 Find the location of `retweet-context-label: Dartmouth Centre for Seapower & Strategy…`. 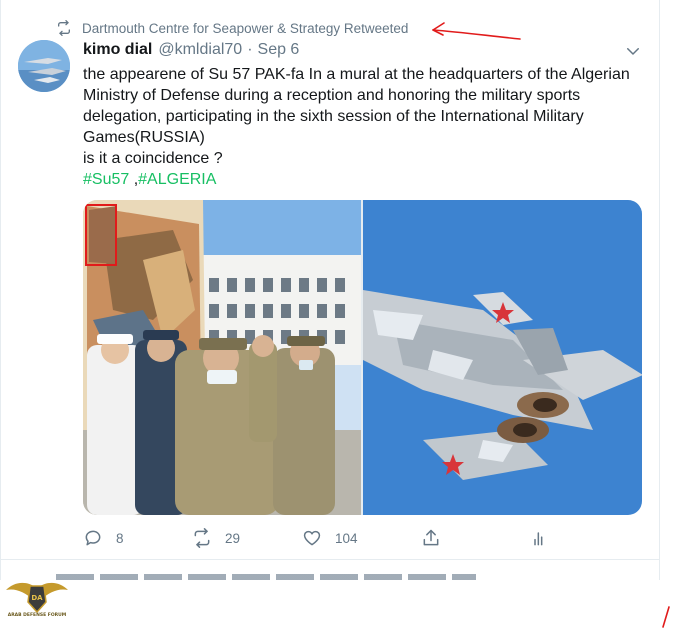

retweet-context-label: Dartmouth Centre for Seapower & Strategy… is located at coordinates (245, 28).